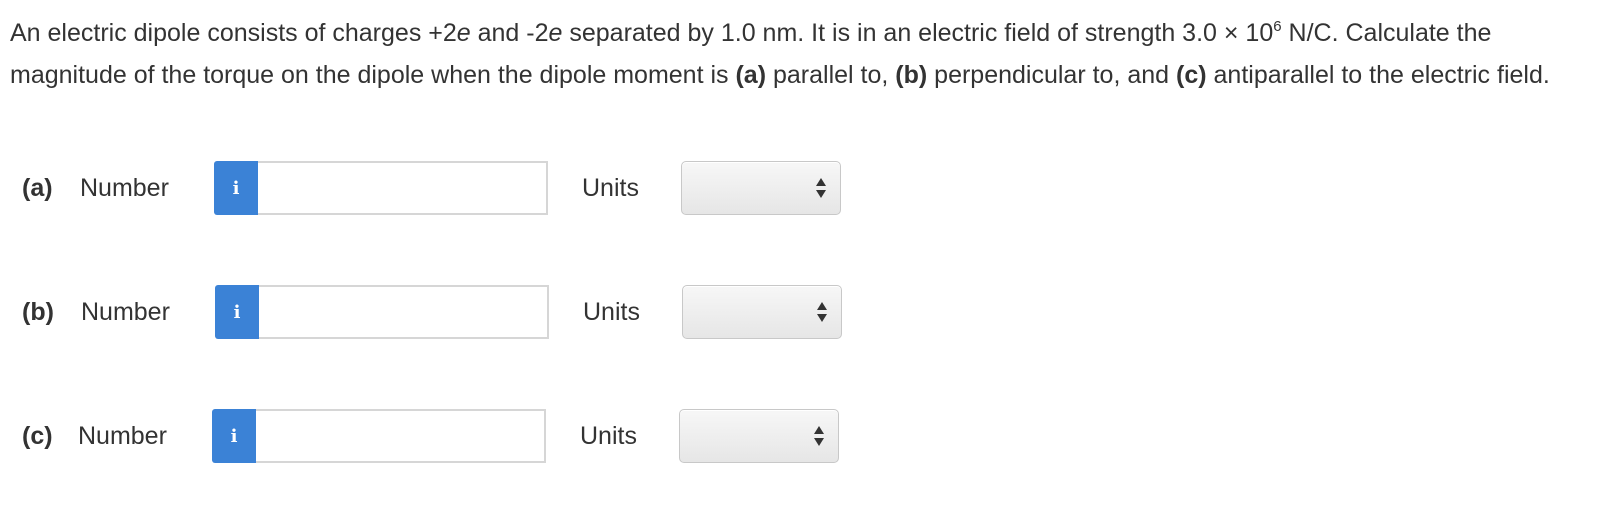  Describe the element at coordinates (759, 436) in the screenshot. I see `units-select-c` at that location.